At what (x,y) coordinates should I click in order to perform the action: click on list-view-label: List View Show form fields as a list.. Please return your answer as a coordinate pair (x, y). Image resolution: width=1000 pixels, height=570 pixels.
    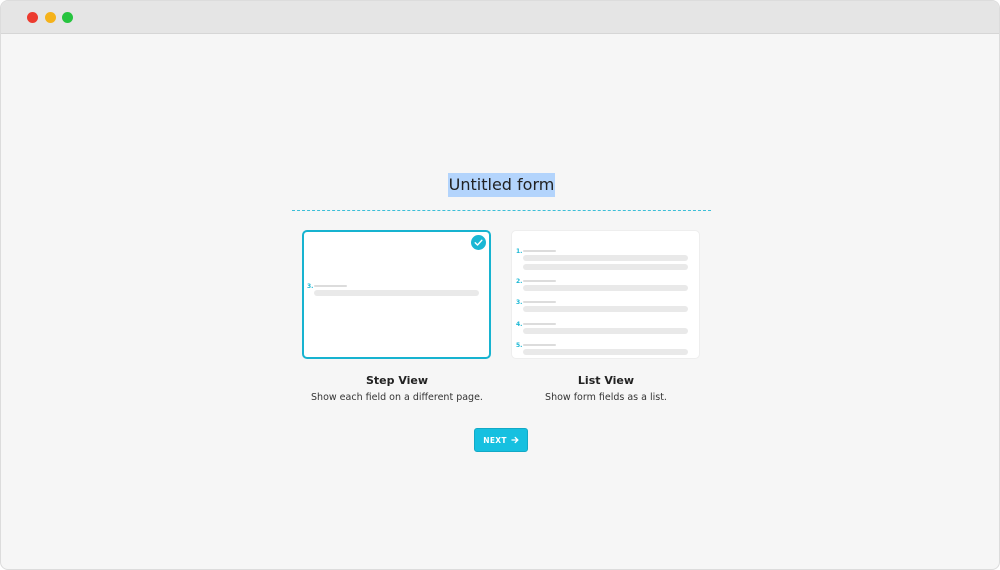
    Looking at the image, I should click on (606, 389).